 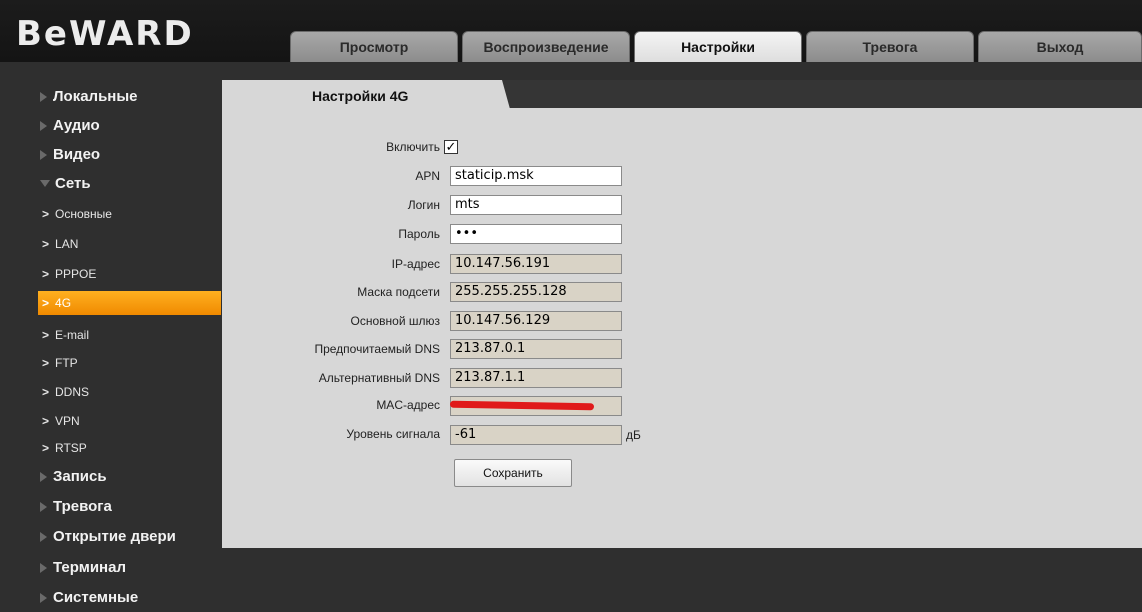 I want to click on sidebar-item-terminal: Терминал, so click(x=111, y=567).